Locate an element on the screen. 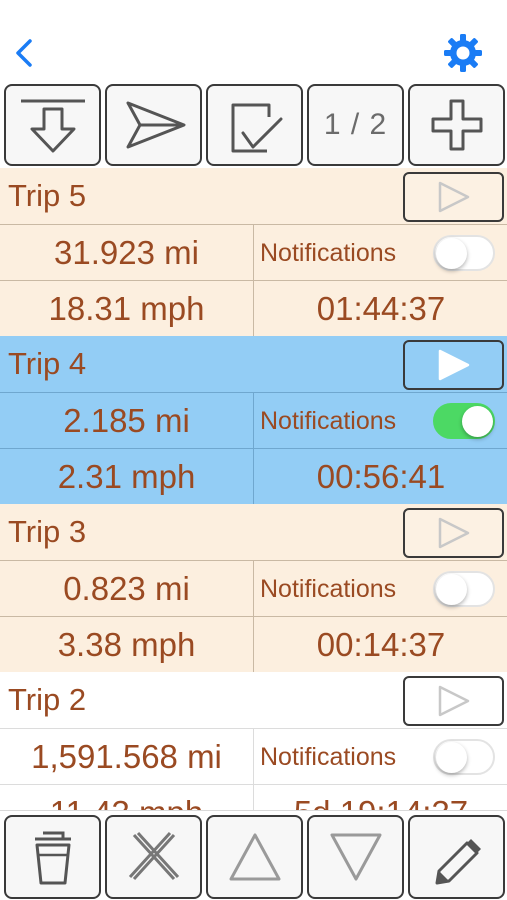 This screenshot has height=900, width=507. trip-distance: 1,591.568 mi is located at coordinates (127, 756).